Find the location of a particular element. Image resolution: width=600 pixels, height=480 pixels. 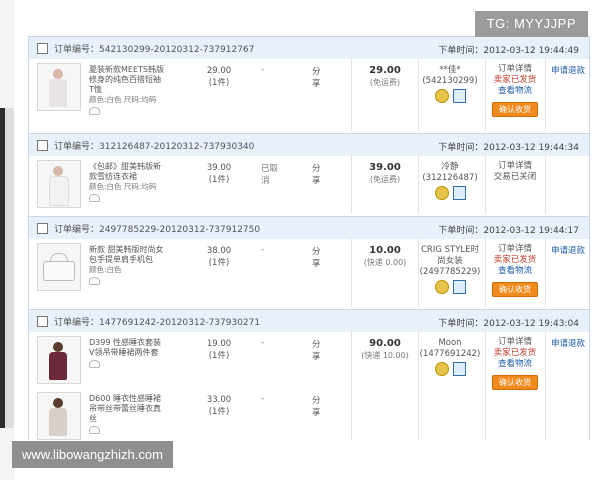

shipping-fee: (免运费) is located at coordinates (385, 82).